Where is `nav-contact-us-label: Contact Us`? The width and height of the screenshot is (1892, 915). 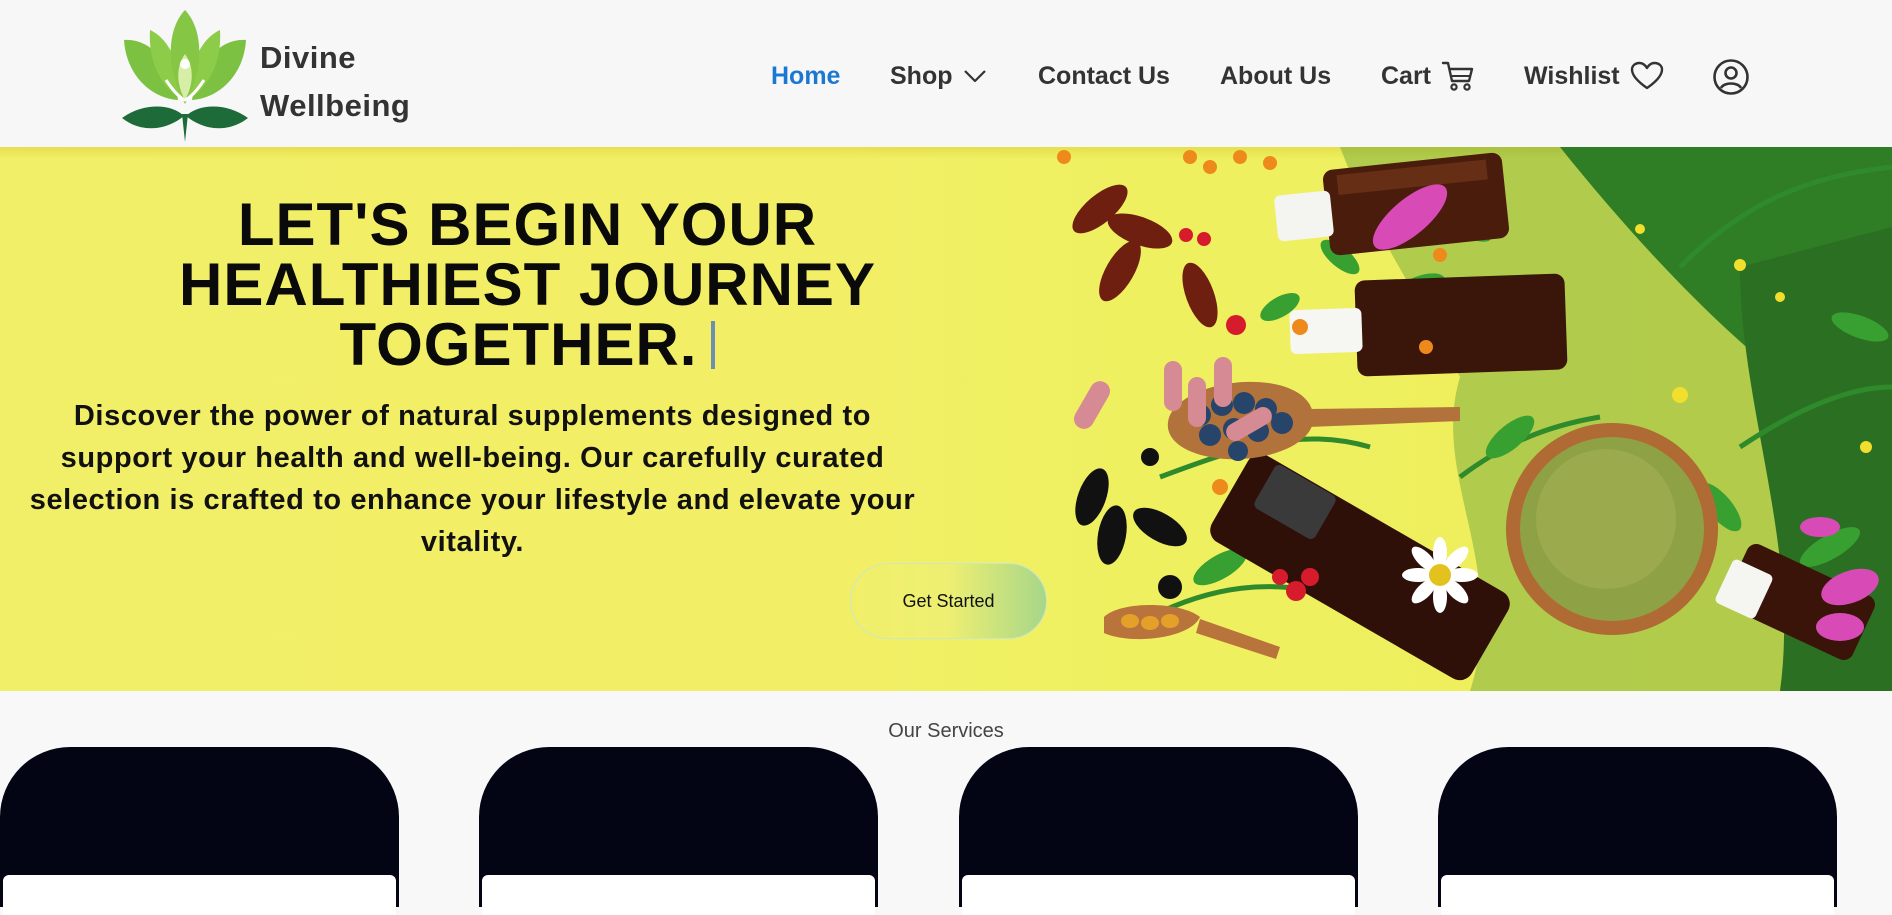 nav-contact-us-label: Contact Us is located at coordinates (1104, 75).